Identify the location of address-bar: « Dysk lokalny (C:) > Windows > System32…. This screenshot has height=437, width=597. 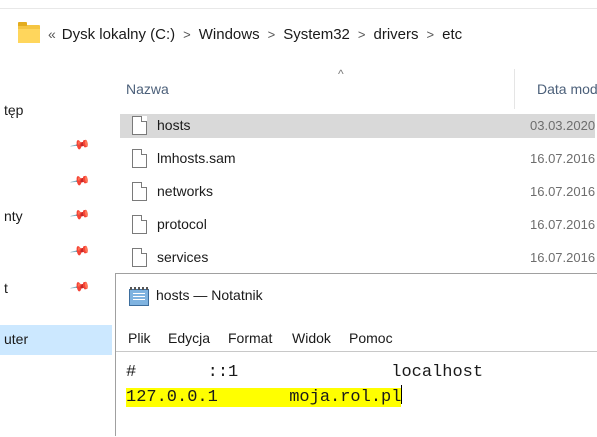
(307, 34).